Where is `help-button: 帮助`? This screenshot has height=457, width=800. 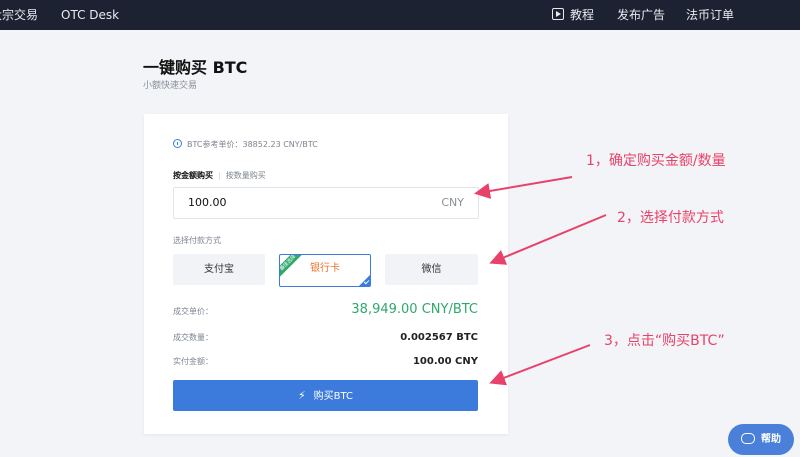 help-button: 帮助 is located at coordinates (761, 439).